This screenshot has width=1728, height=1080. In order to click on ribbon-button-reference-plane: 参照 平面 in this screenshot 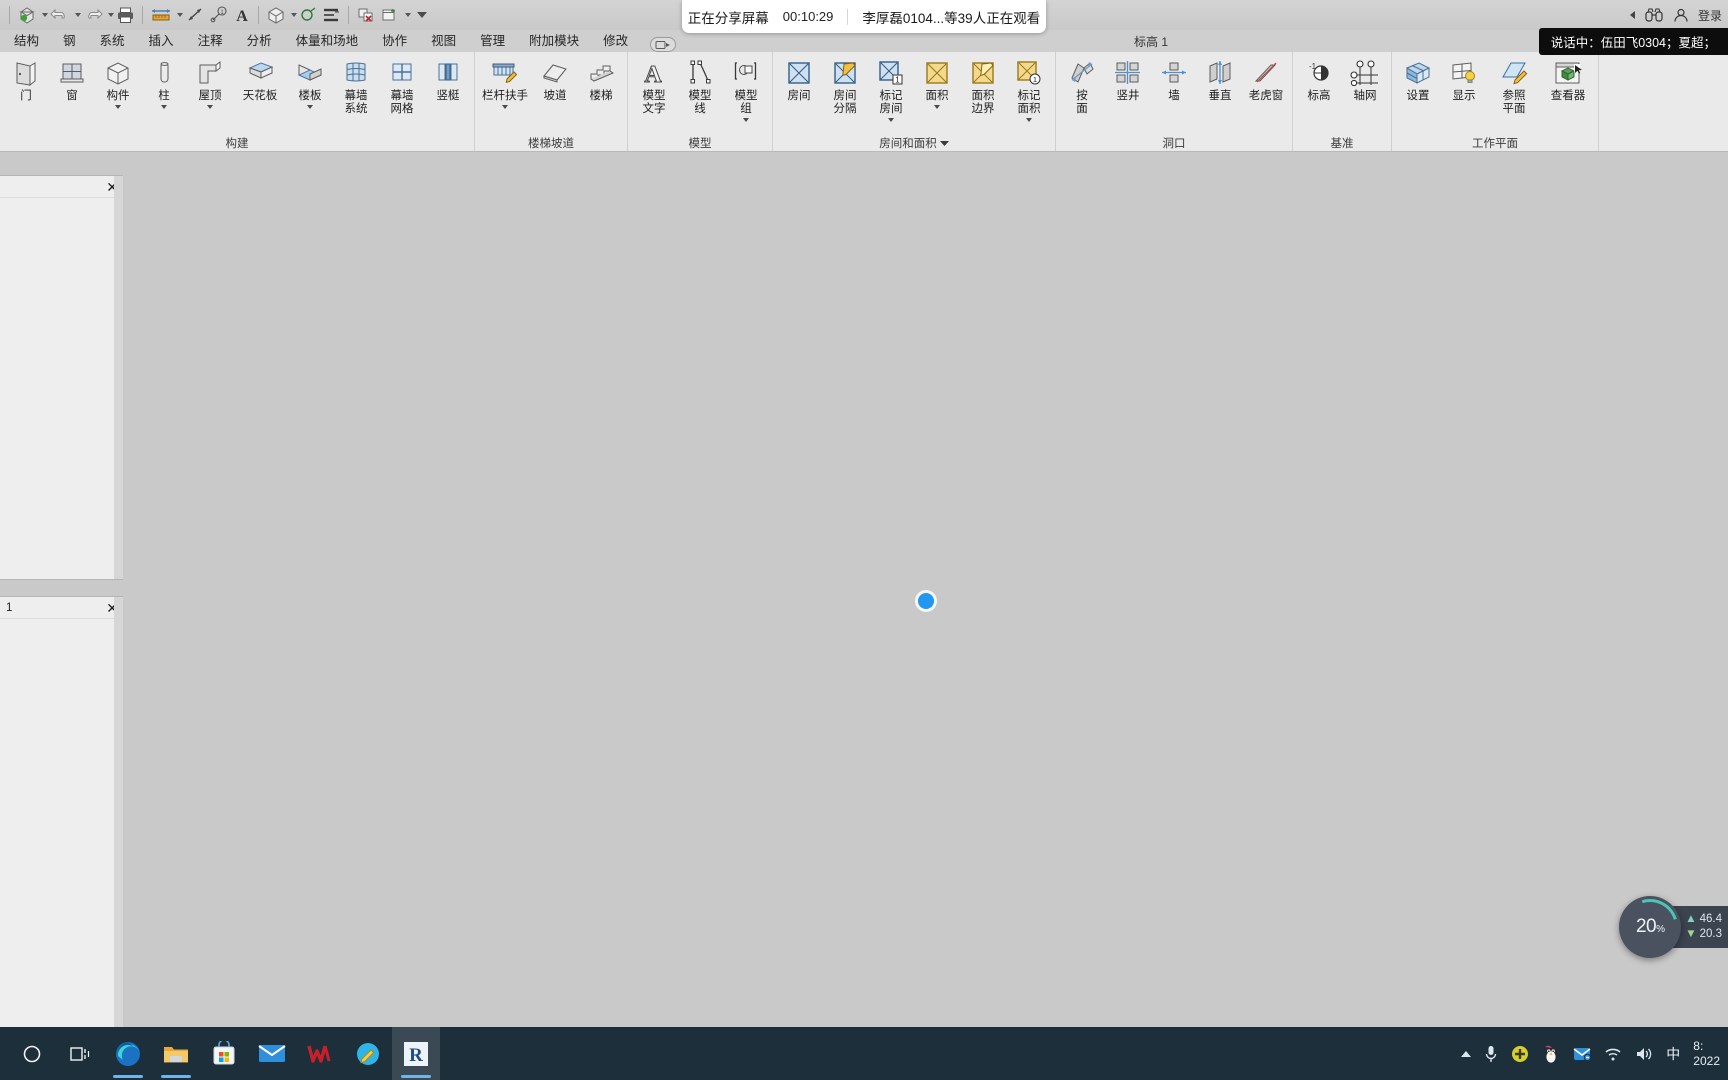, I will do `click(1514, 86)`.